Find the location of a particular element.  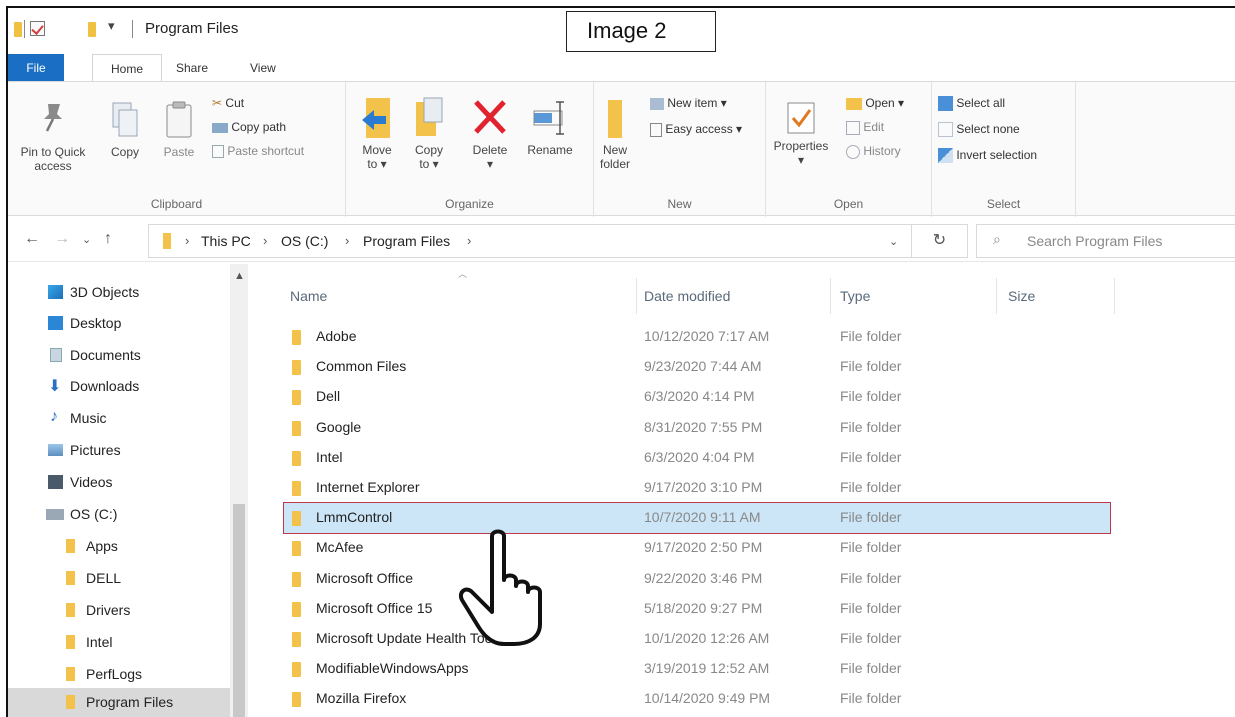

refresh-button: ↻ is located at coordinates (940, 241).